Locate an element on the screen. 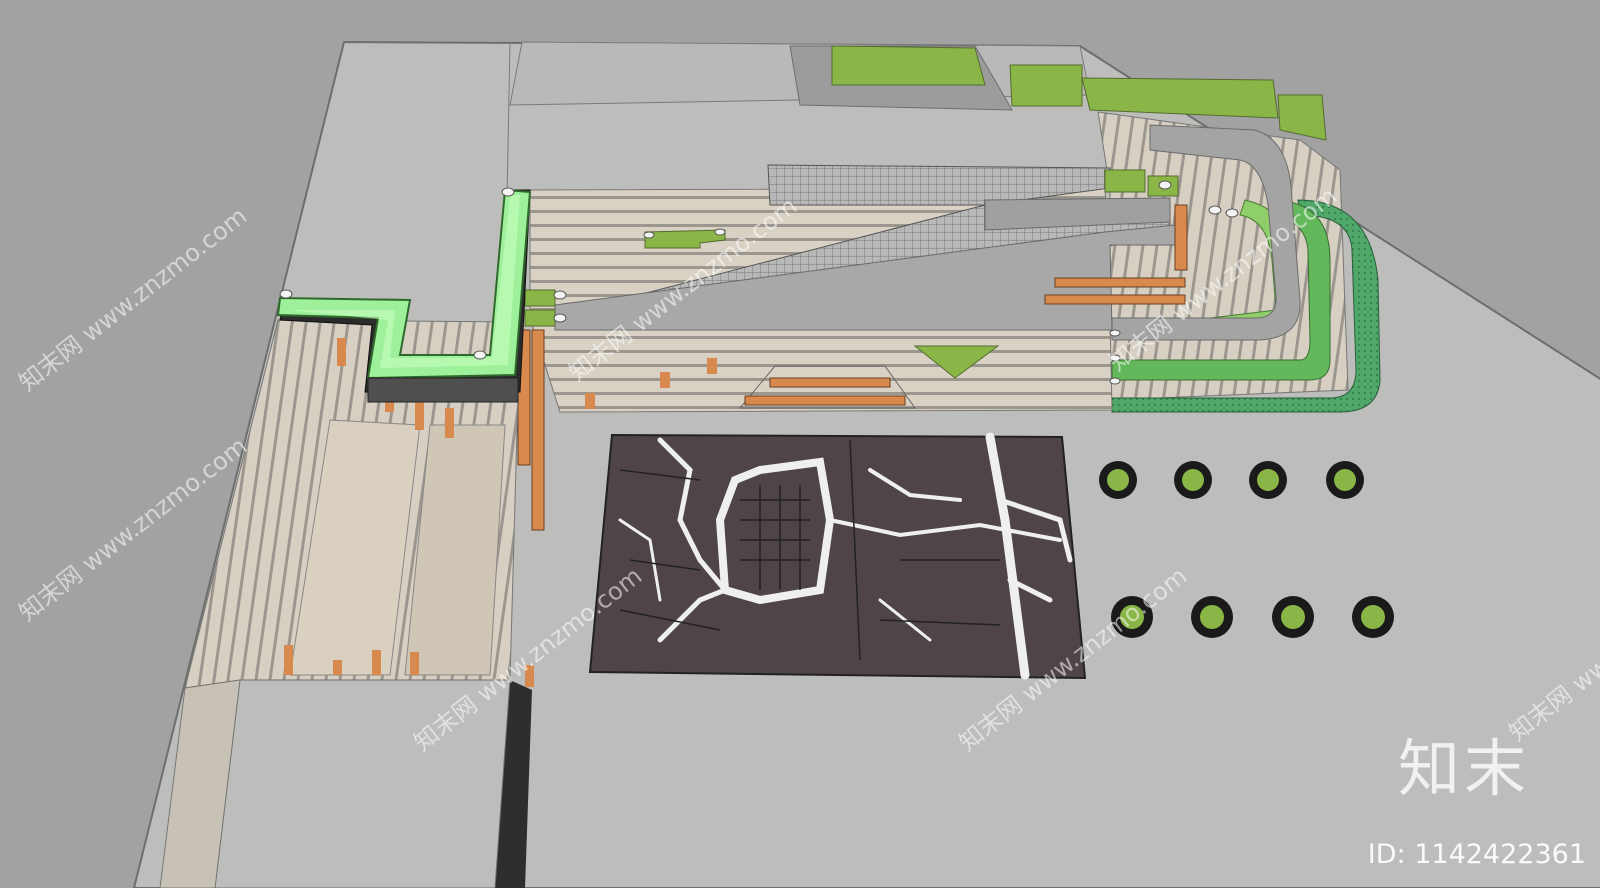  lawn-patch-a is located at coordinates (1125, 181).